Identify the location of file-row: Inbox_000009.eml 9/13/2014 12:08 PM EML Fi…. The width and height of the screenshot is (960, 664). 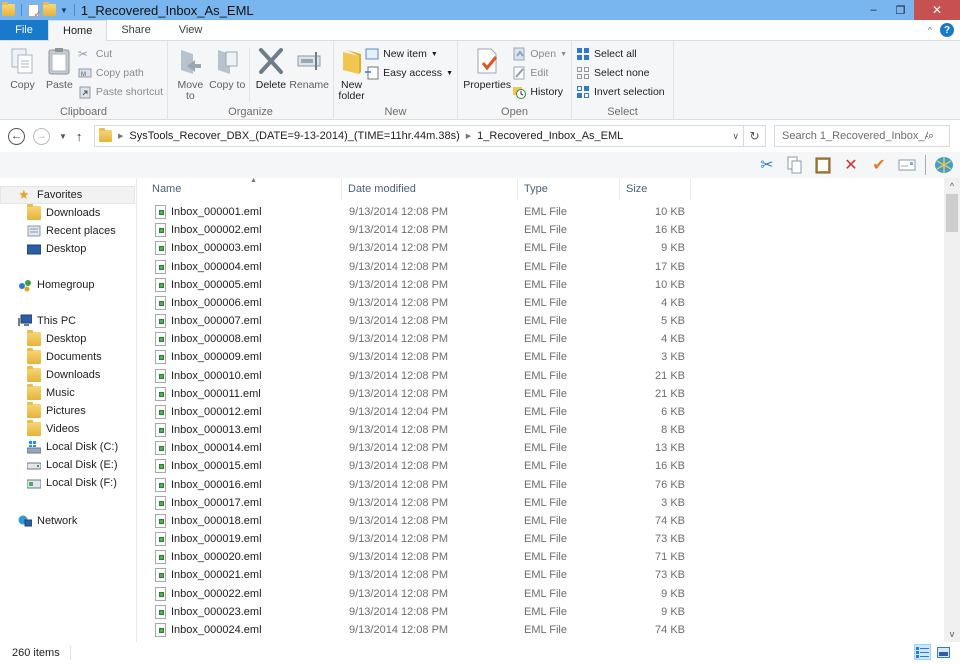
(418, 358).